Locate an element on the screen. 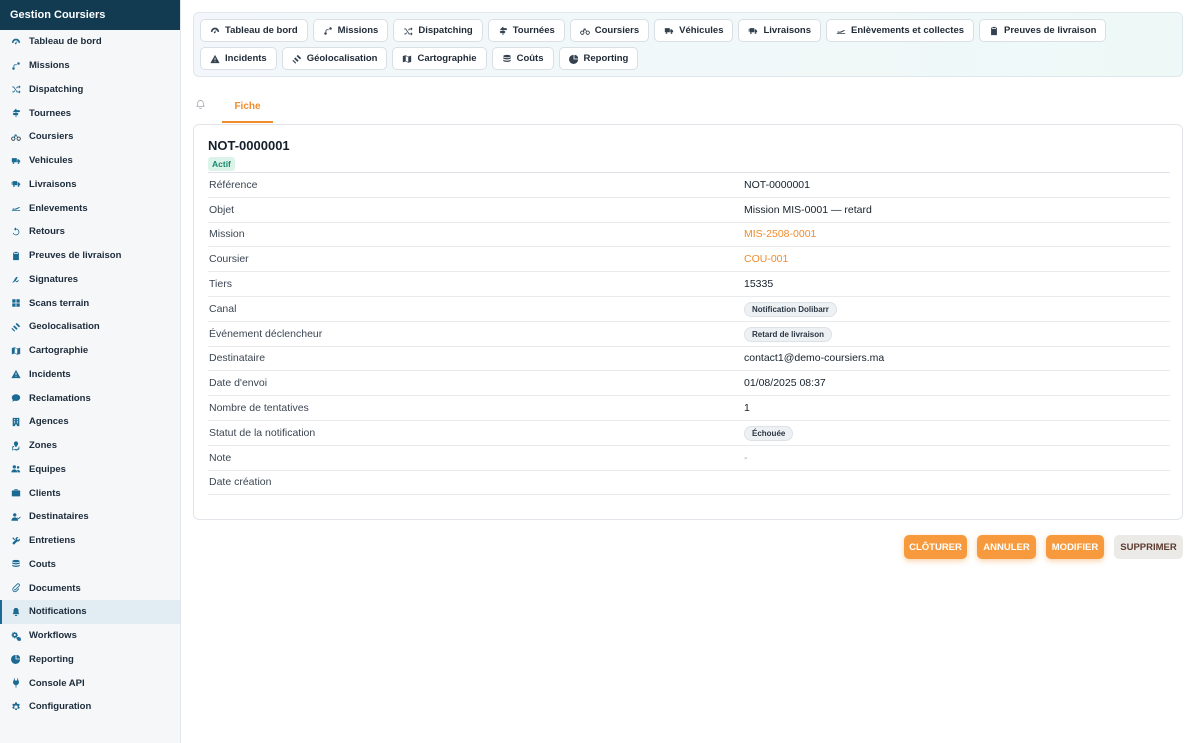 This screenshot has height=743, width=1200. topnav-label: Preuves de livraison is located at coordinates (1050, 30).